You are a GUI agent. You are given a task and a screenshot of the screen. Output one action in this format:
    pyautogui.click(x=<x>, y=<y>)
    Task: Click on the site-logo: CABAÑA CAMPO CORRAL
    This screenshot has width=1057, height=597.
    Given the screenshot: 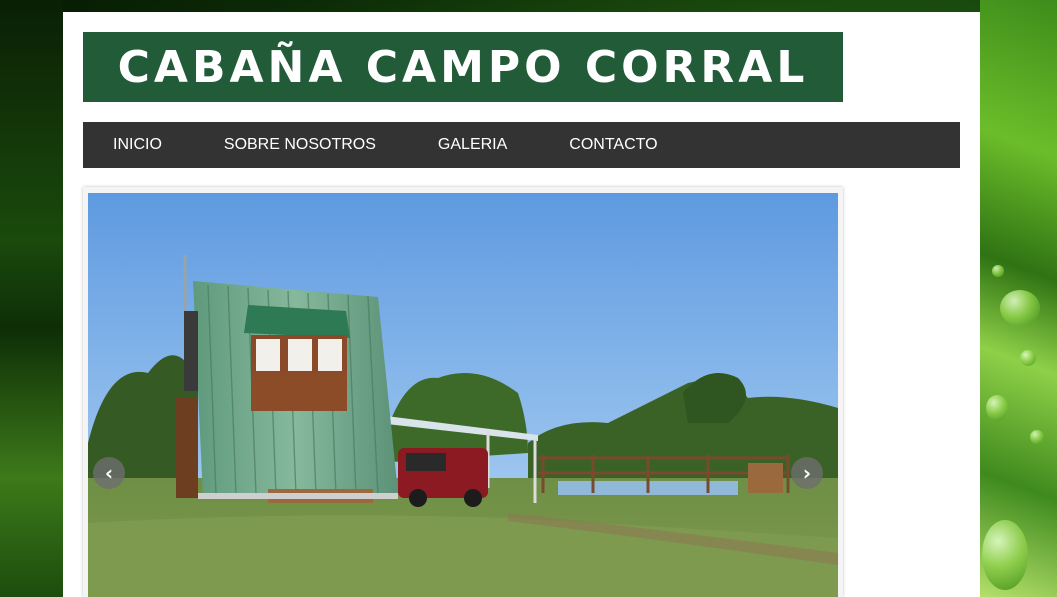 What is the action you would take?
    pyautogui.click(x=463, y=67)
    